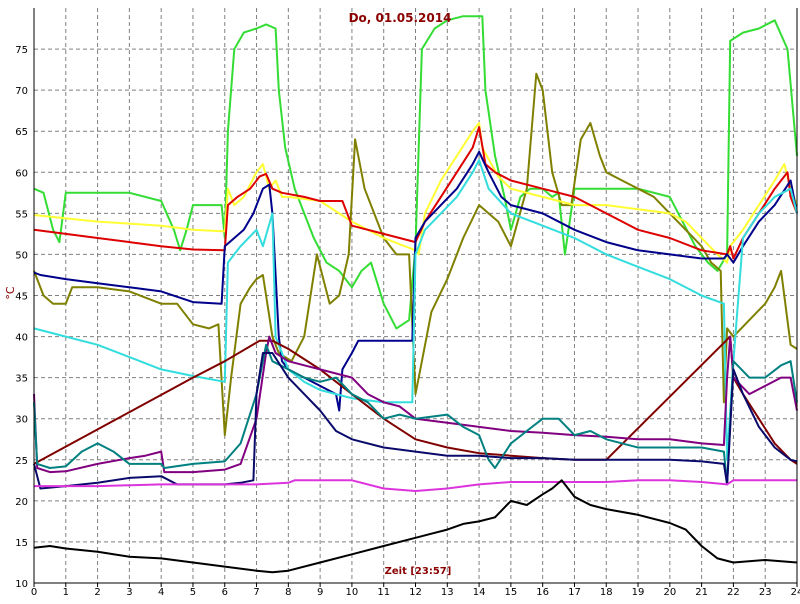 The width and height of the screenshot is (800, 604). I want to click on x-tick-label: 0, so click(34, 592).